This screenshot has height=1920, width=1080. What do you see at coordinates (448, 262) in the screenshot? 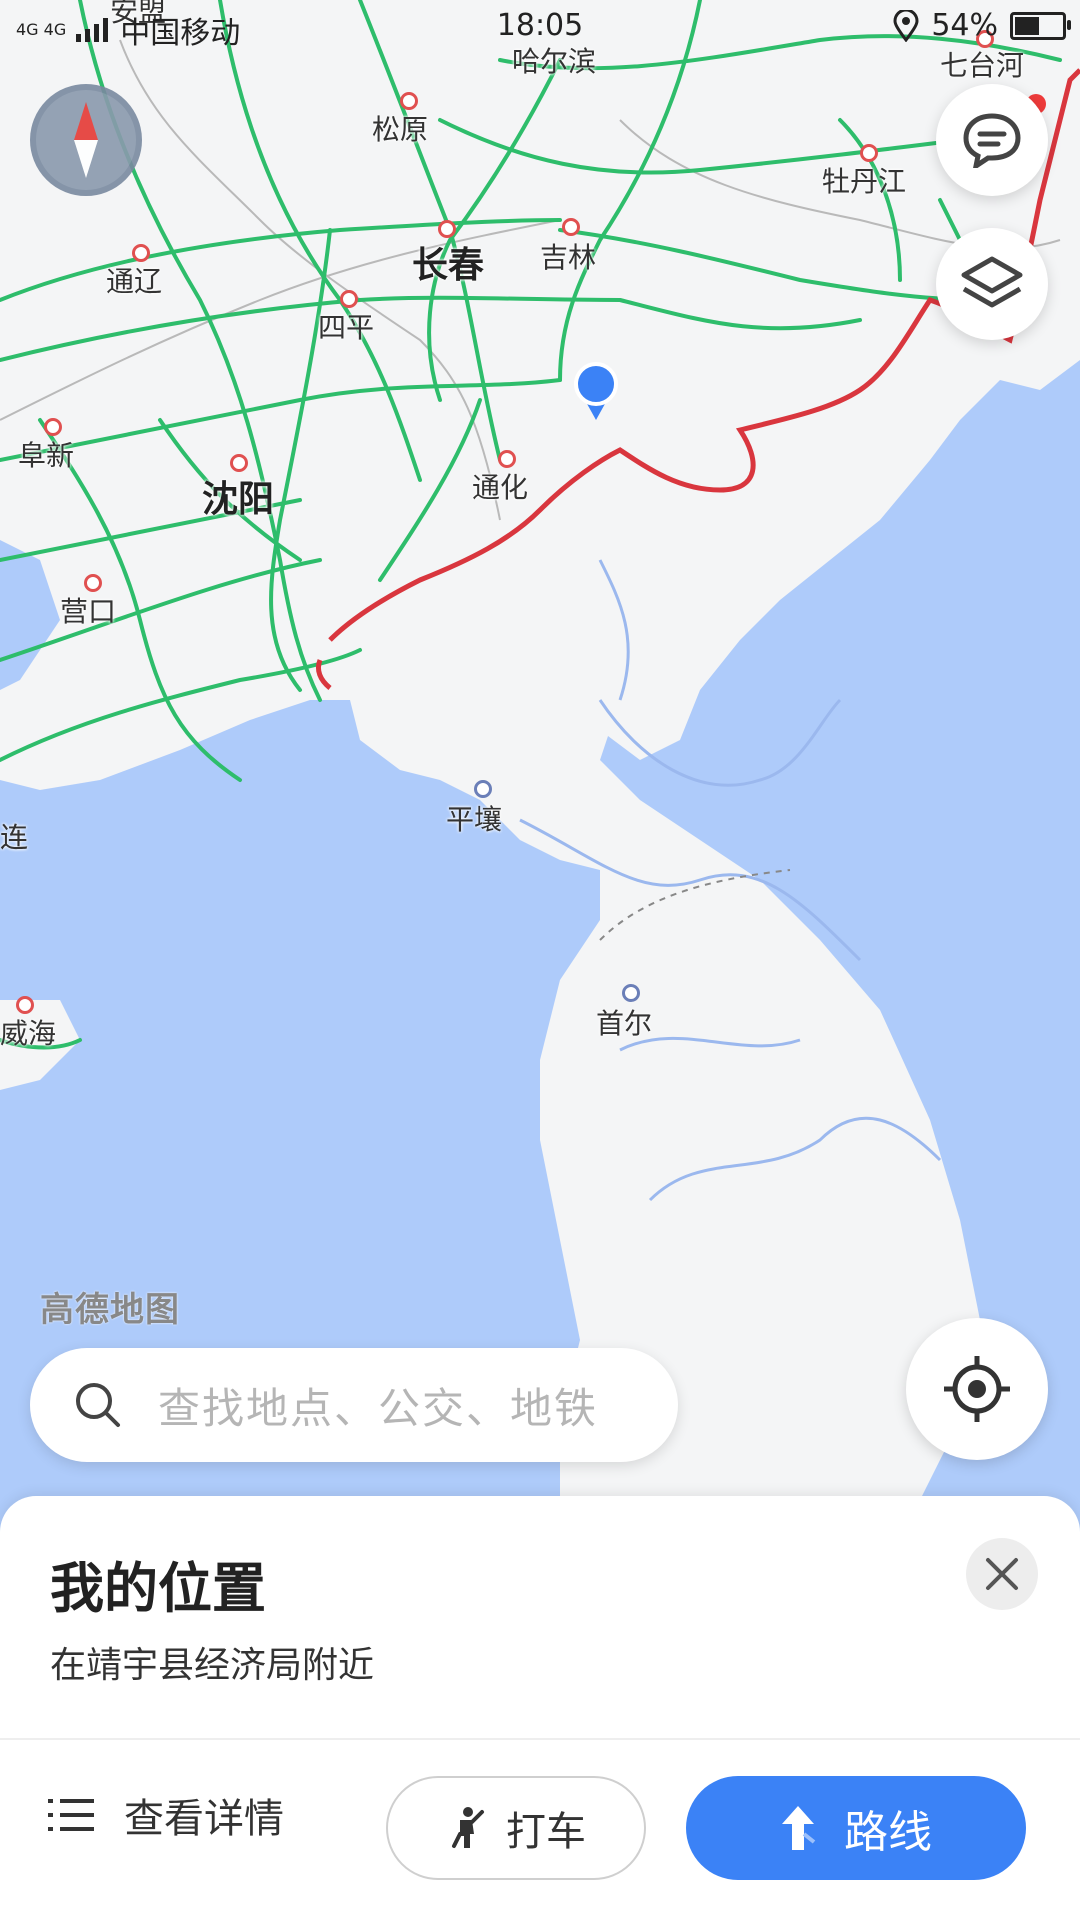
I see `city-label: 长春` at bounding box center [448, 262].